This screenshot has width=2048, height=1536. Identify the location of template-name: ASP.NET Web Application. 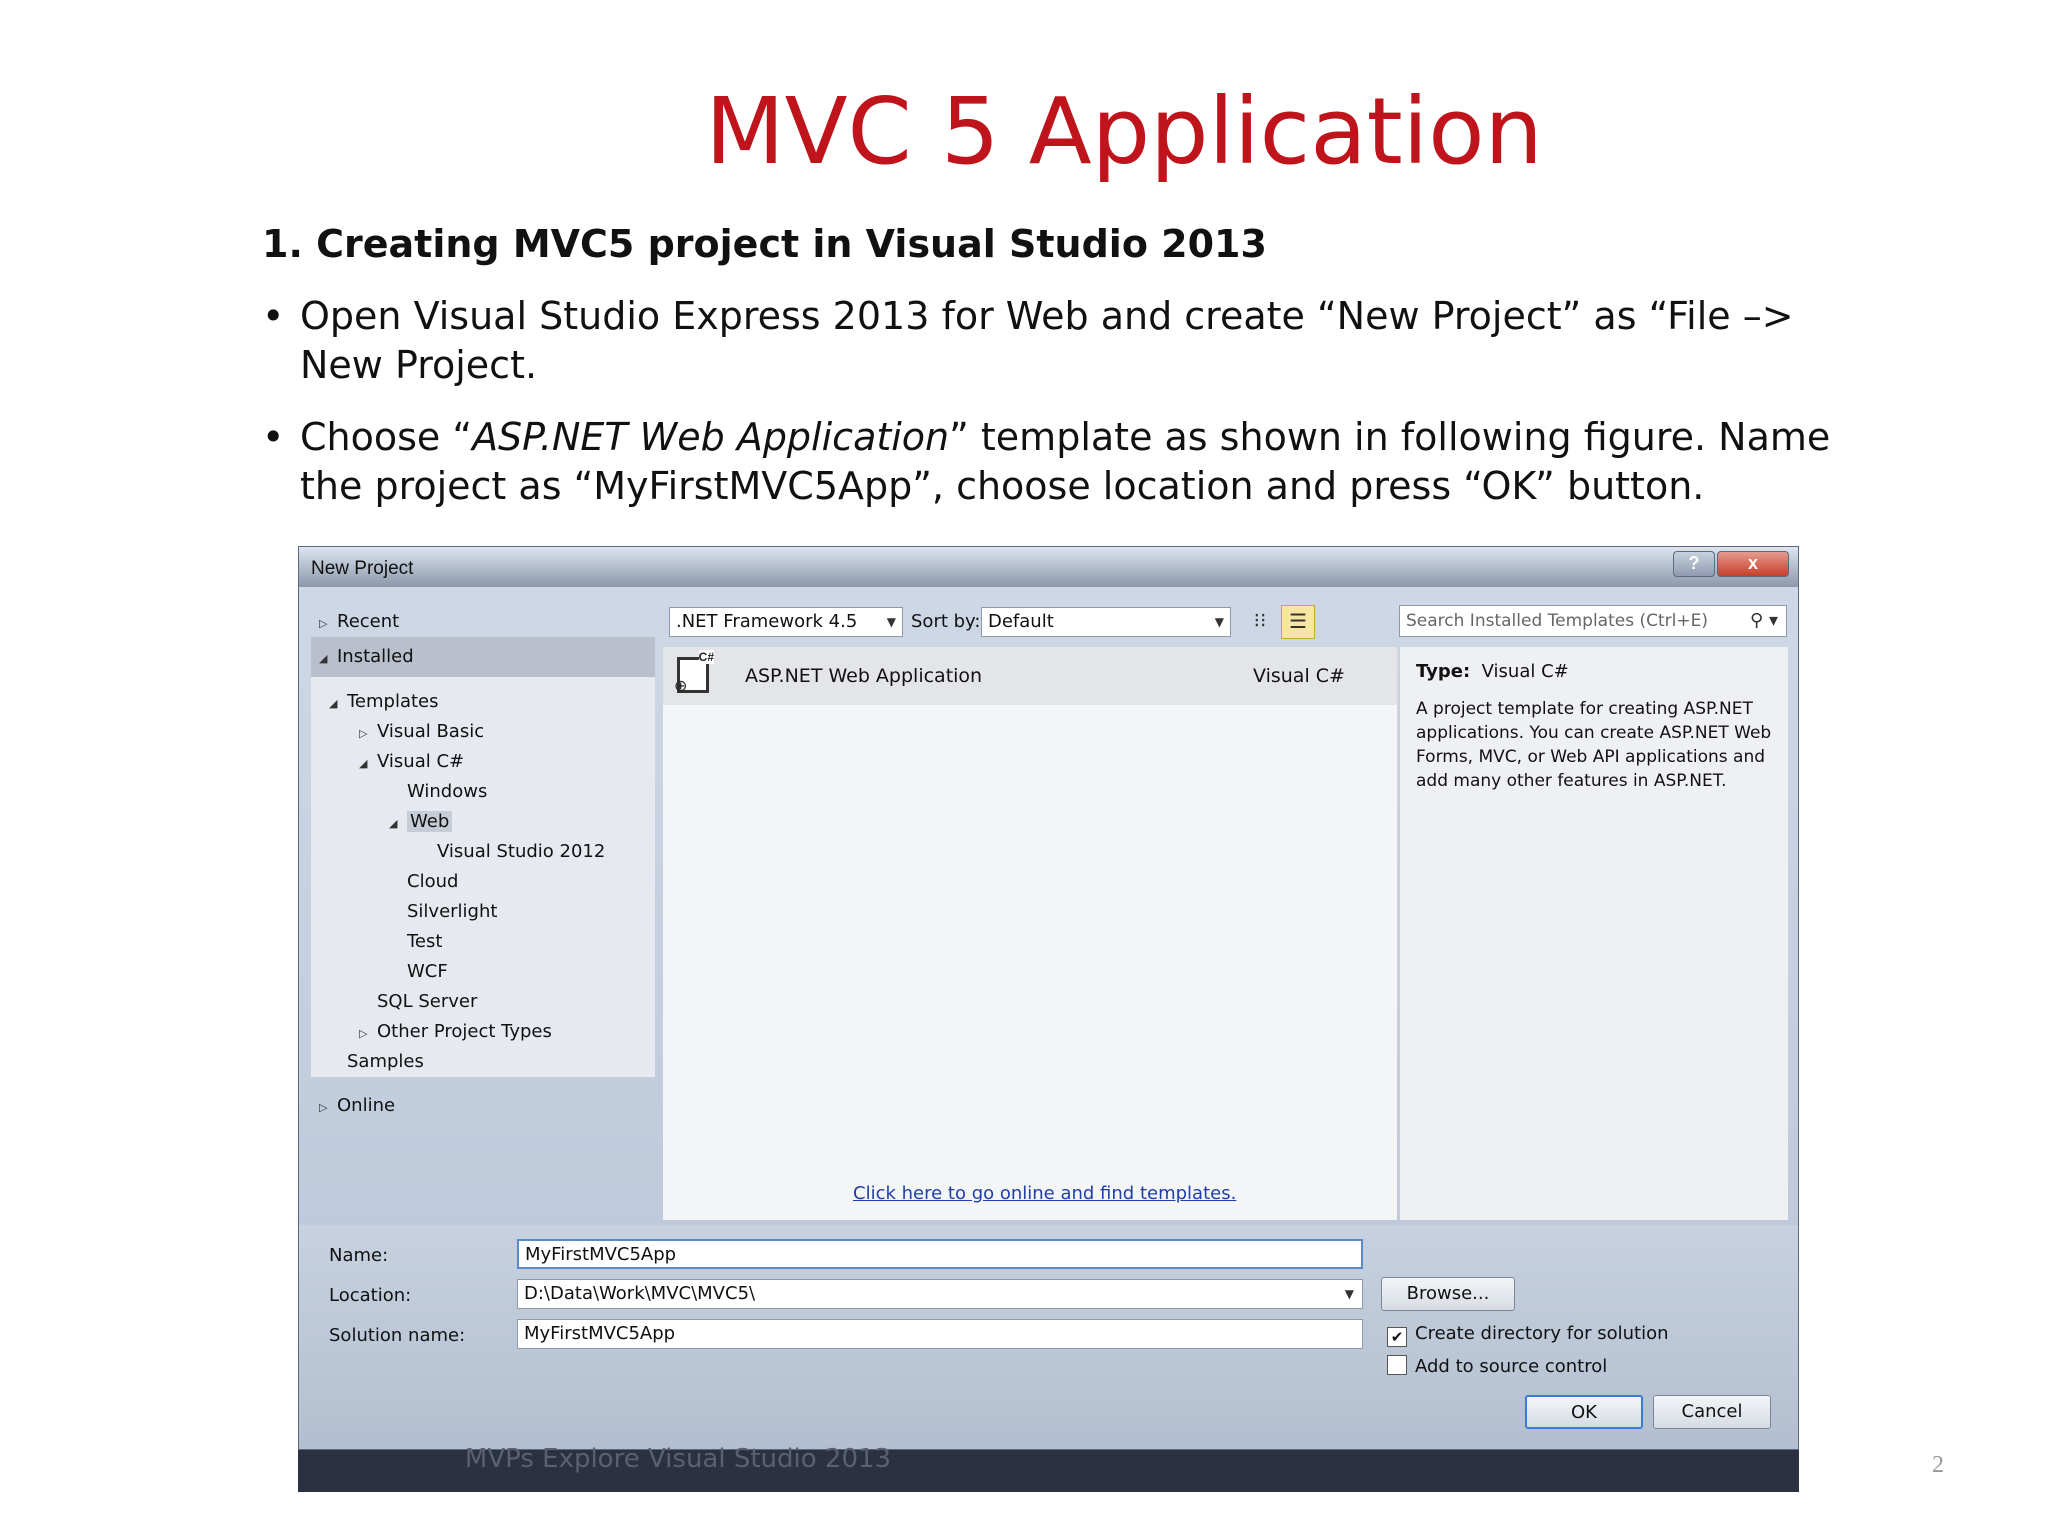
(864, 676).